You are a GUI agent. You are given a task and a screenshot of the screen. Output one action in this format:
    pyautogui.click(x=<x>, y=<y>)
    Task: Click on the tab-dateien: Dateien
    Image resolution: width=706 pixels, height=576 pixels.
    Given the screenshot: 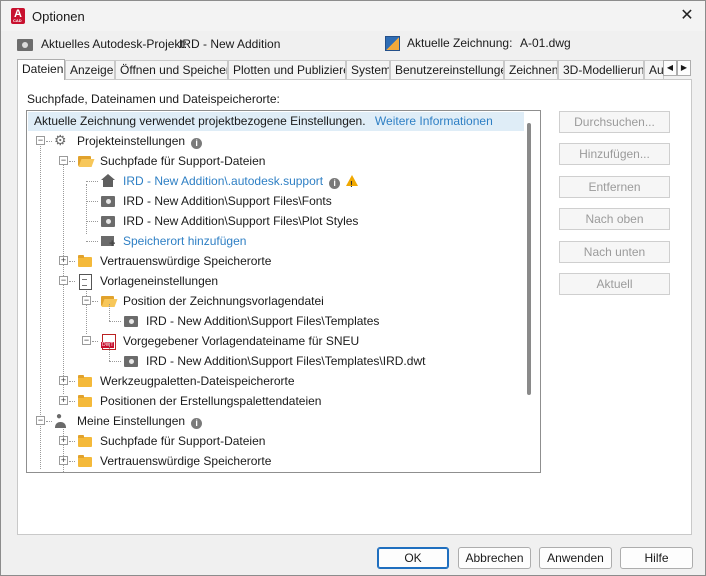 What is the action you would take?
    pyautogui.click(x=41, y=69)
    